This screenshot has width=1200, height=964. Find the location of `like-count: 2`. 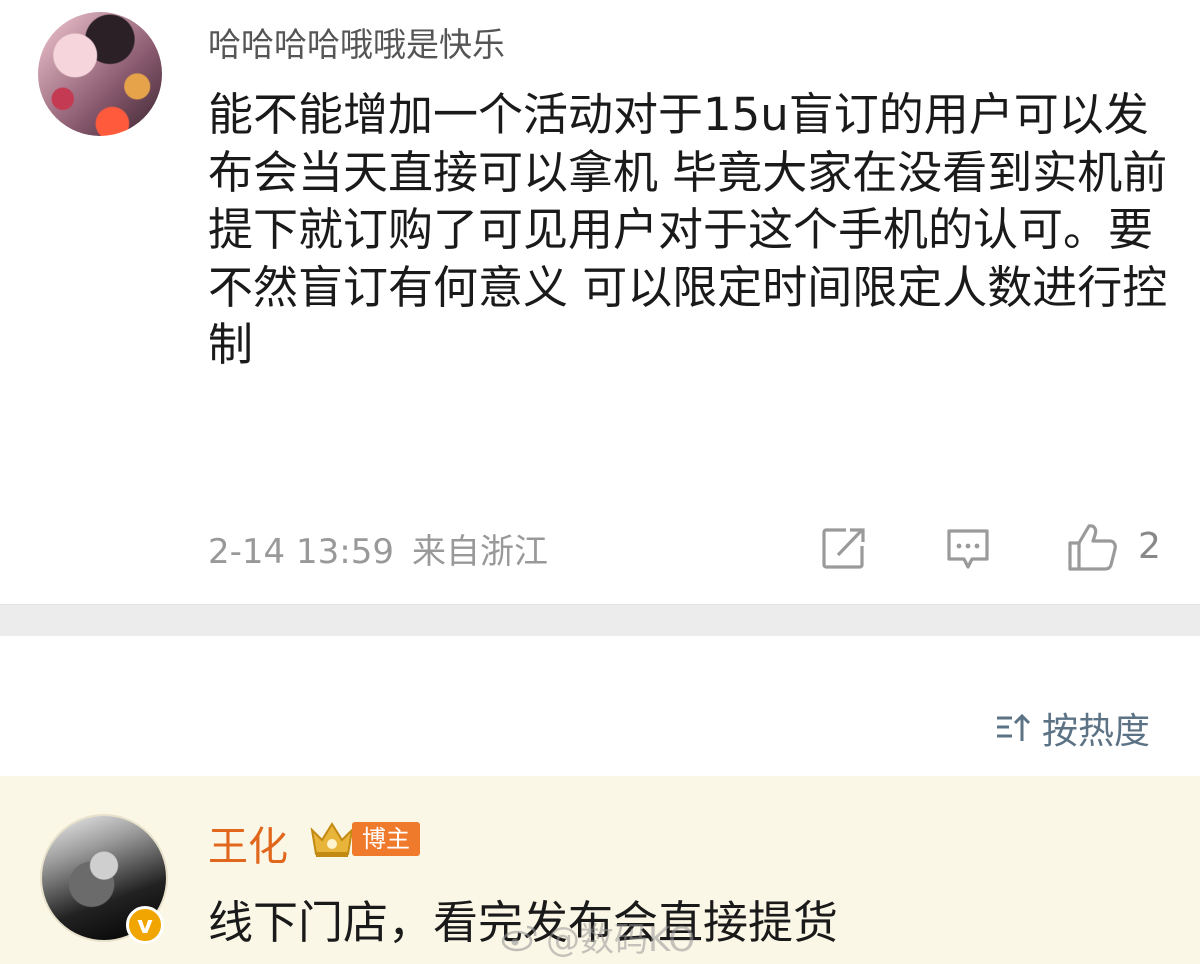

like-count: 2 is located at coordinates (1149, 546).